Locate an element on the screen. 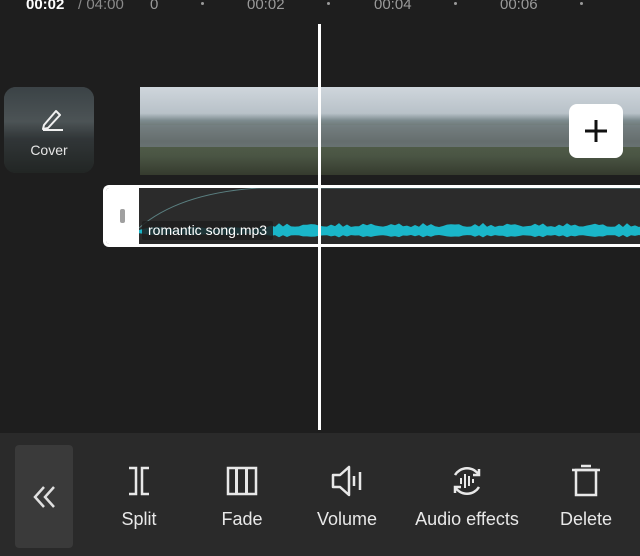  plus-icon is located at coordinates (596, 131).